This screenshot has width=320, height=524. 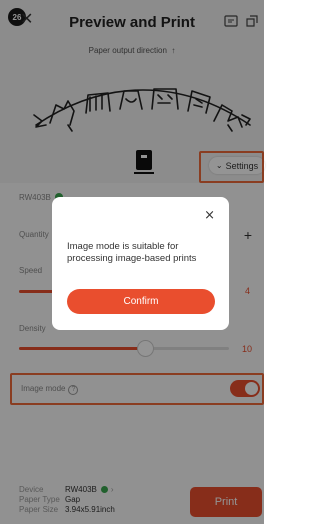 What do you see at coordinates (209, 215) in the screenshot?
I see `close-icon: ×` at bounding box center [209, 215].